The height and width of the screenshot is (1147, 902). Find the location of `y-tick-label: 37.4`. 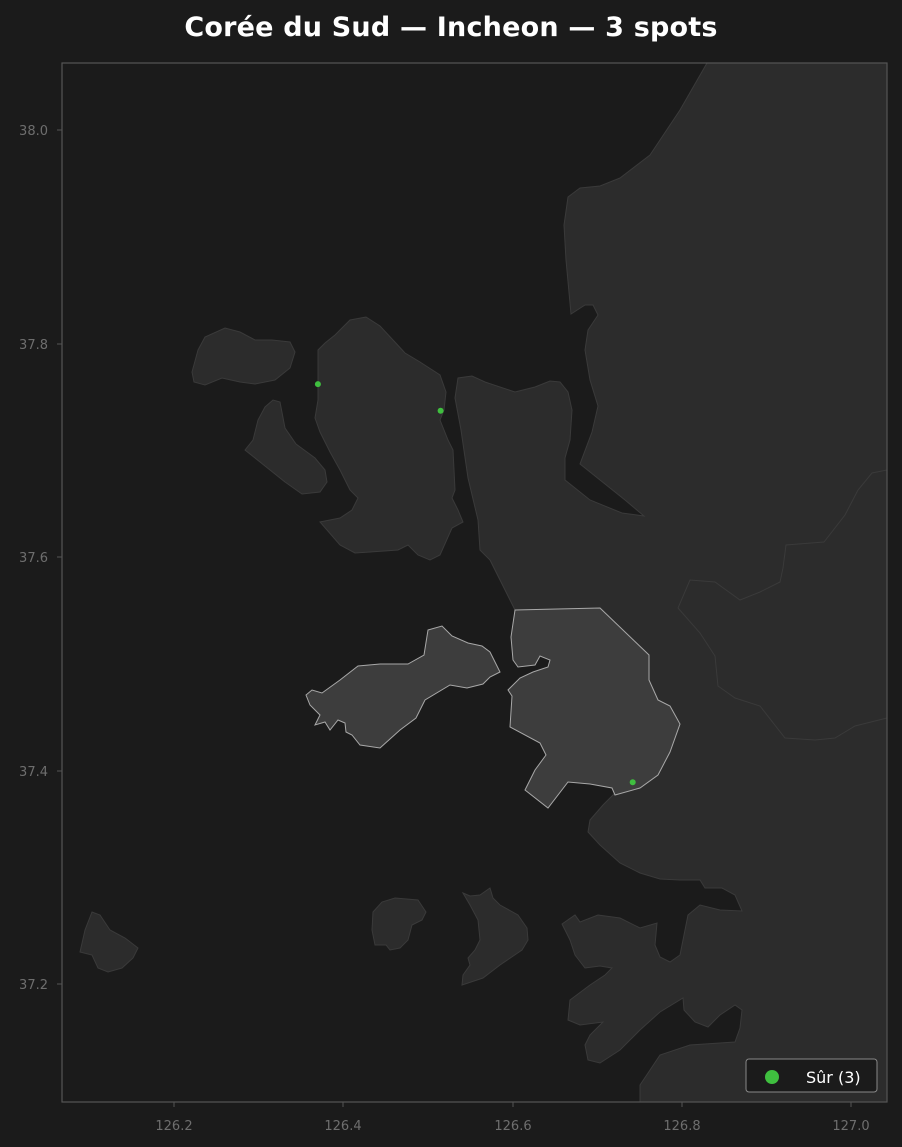

y-tick-label: 37.4 is located at coordinates (33, 772).